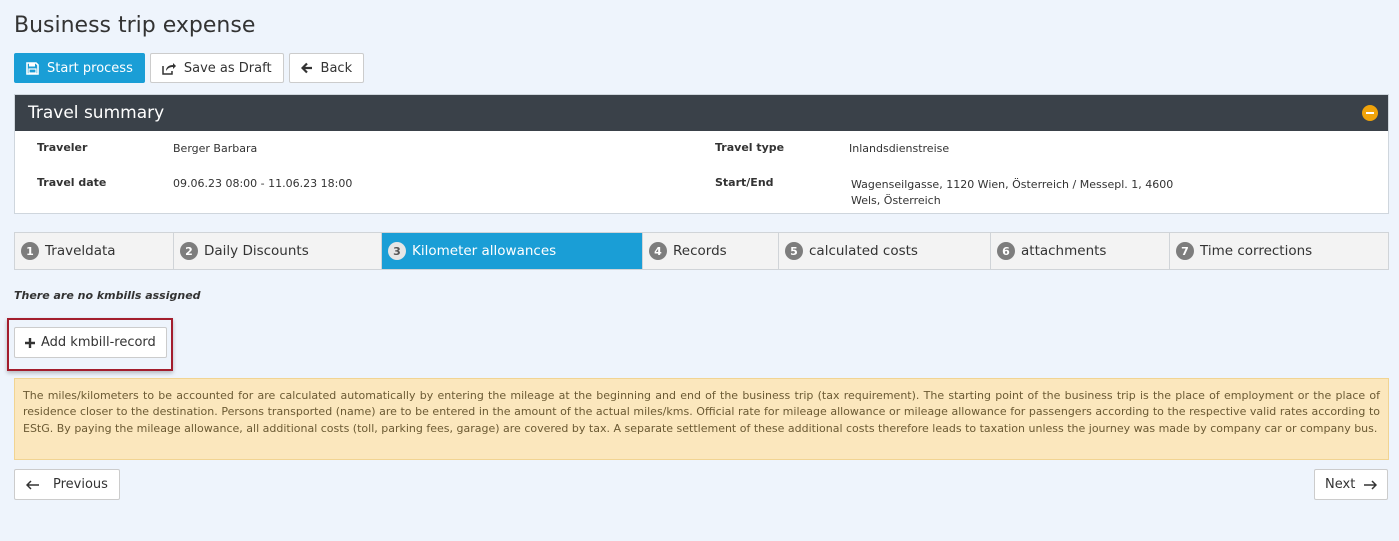 This screenshot has width=1399, height=541. What do you see at coordinates (1340, 484) in the screenshot?
I see `next-label: Next` at bounding box center [1340, 484].